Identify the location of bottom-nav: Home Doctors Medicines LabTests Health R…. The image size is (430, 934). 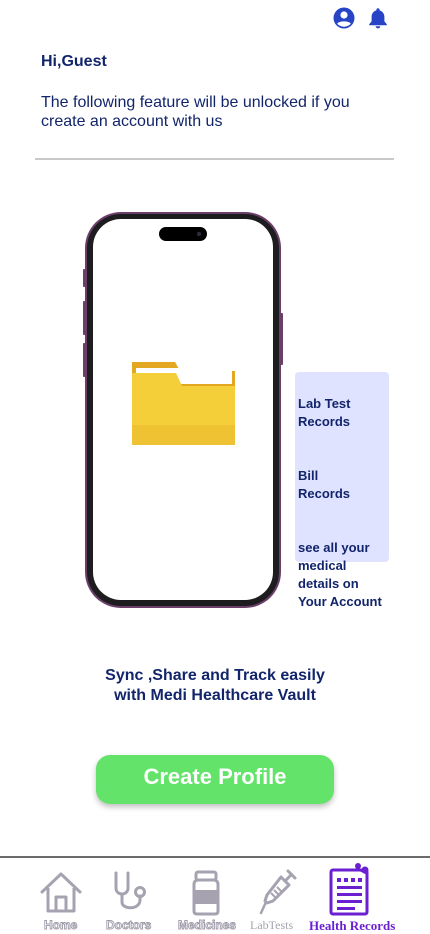
(215, 895).